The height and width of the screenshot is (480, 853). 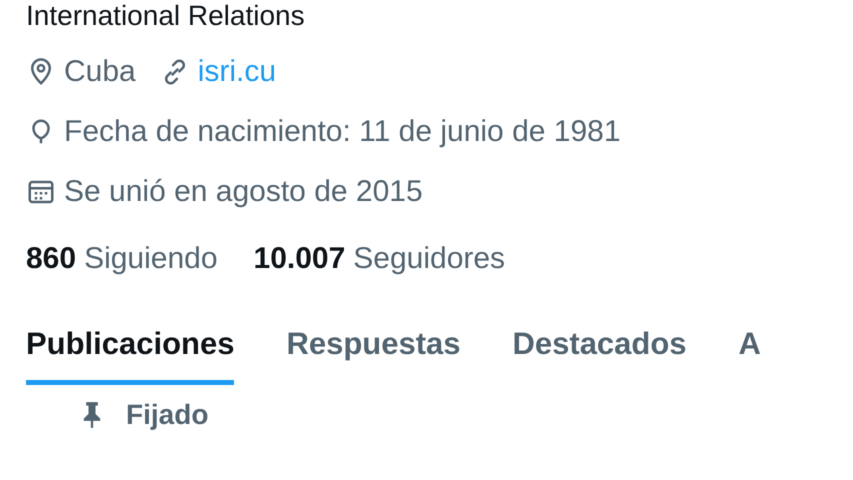 I want to click on location-text: Cuba, so click(x=100, y=72).